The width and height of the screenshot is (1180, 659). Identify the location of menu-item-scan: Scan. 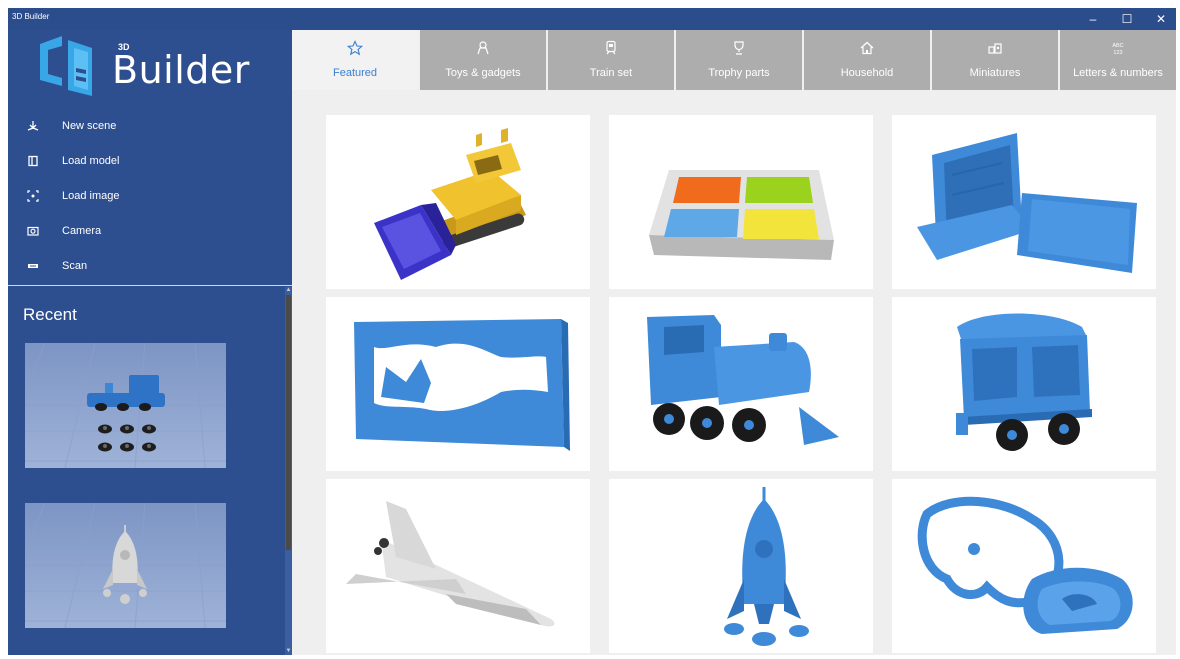
(150, 266).